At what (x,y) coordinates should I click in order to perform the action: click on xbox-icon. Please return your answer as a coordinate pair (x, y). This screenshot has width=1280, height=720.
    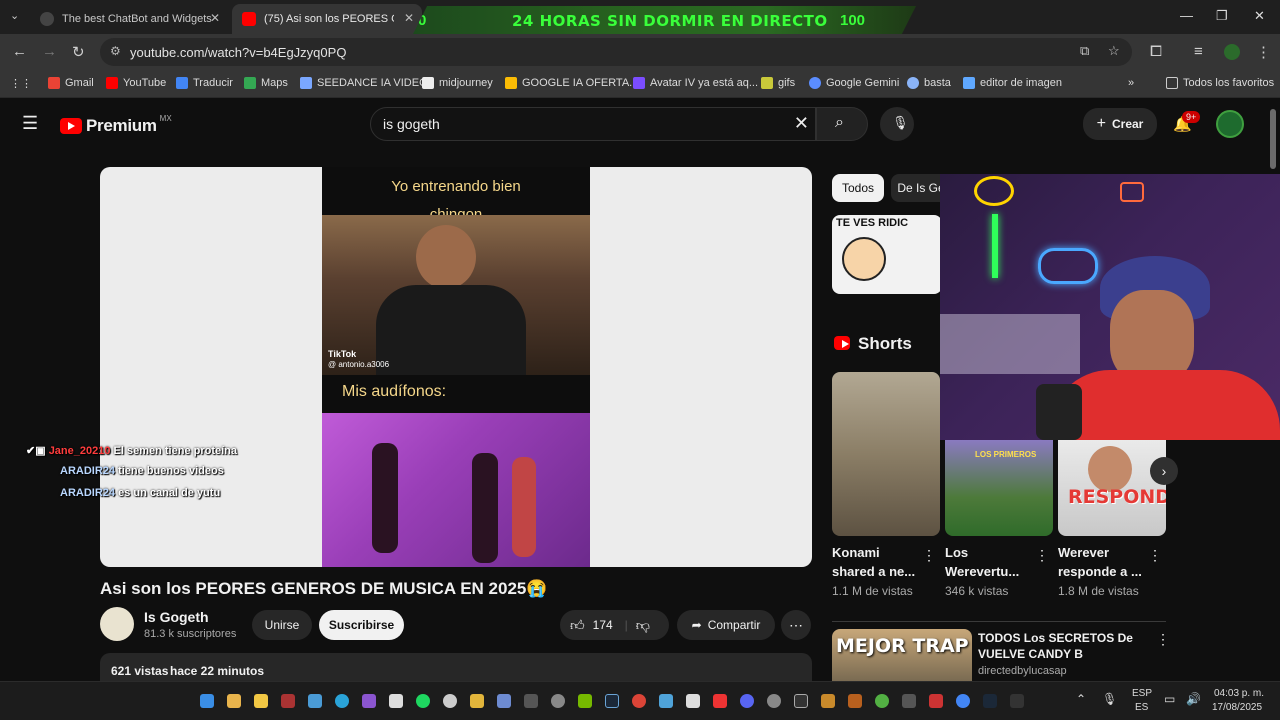
    Looking at the image, I should click on (882, 701).